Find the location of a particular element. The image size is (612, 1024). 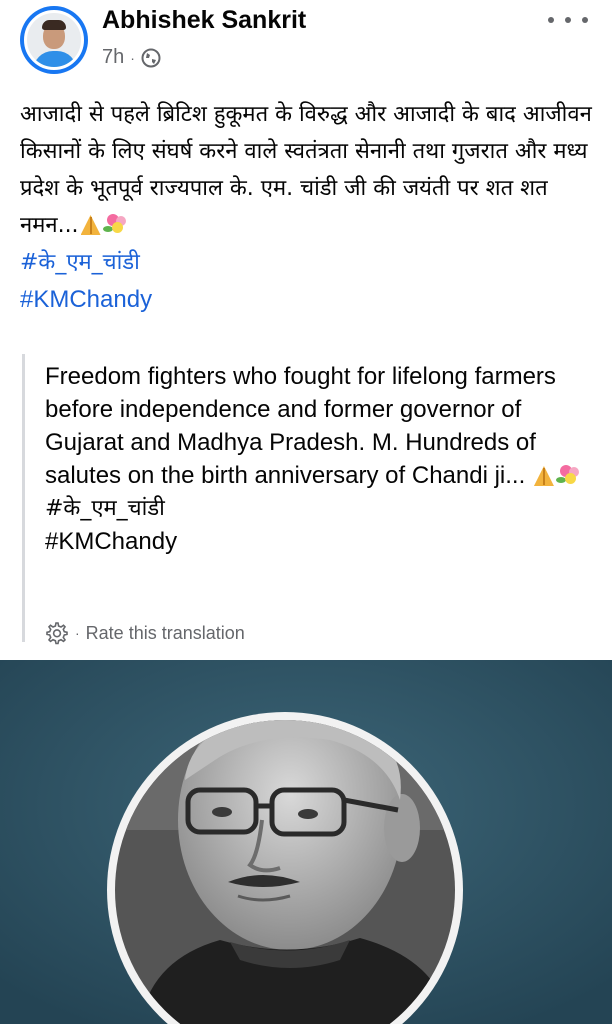

author-name: Abhishek Sankrit is located at coordinates (204, 20).